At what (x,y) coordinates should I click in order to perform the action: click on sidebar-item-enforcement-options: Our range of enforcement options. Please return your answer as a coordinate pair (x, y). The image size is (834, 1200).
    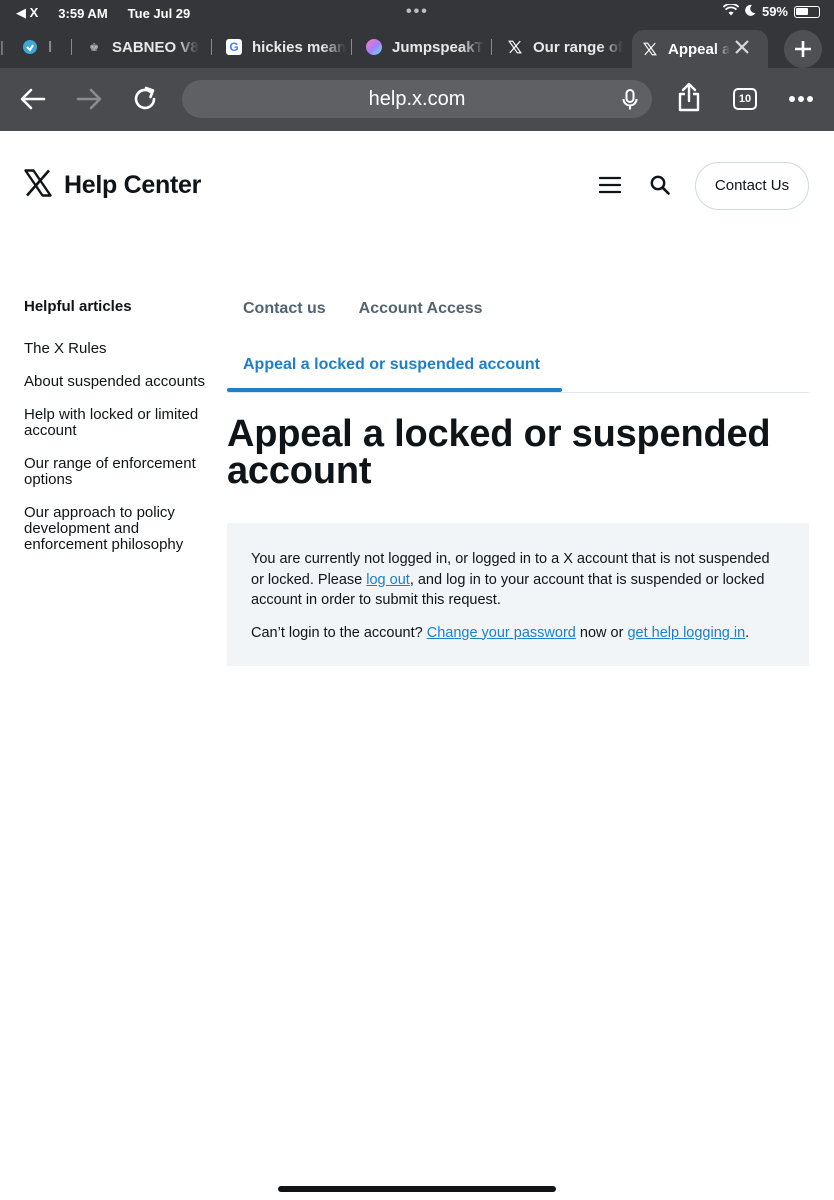
    Looking at the image, I should click on (116, 472).